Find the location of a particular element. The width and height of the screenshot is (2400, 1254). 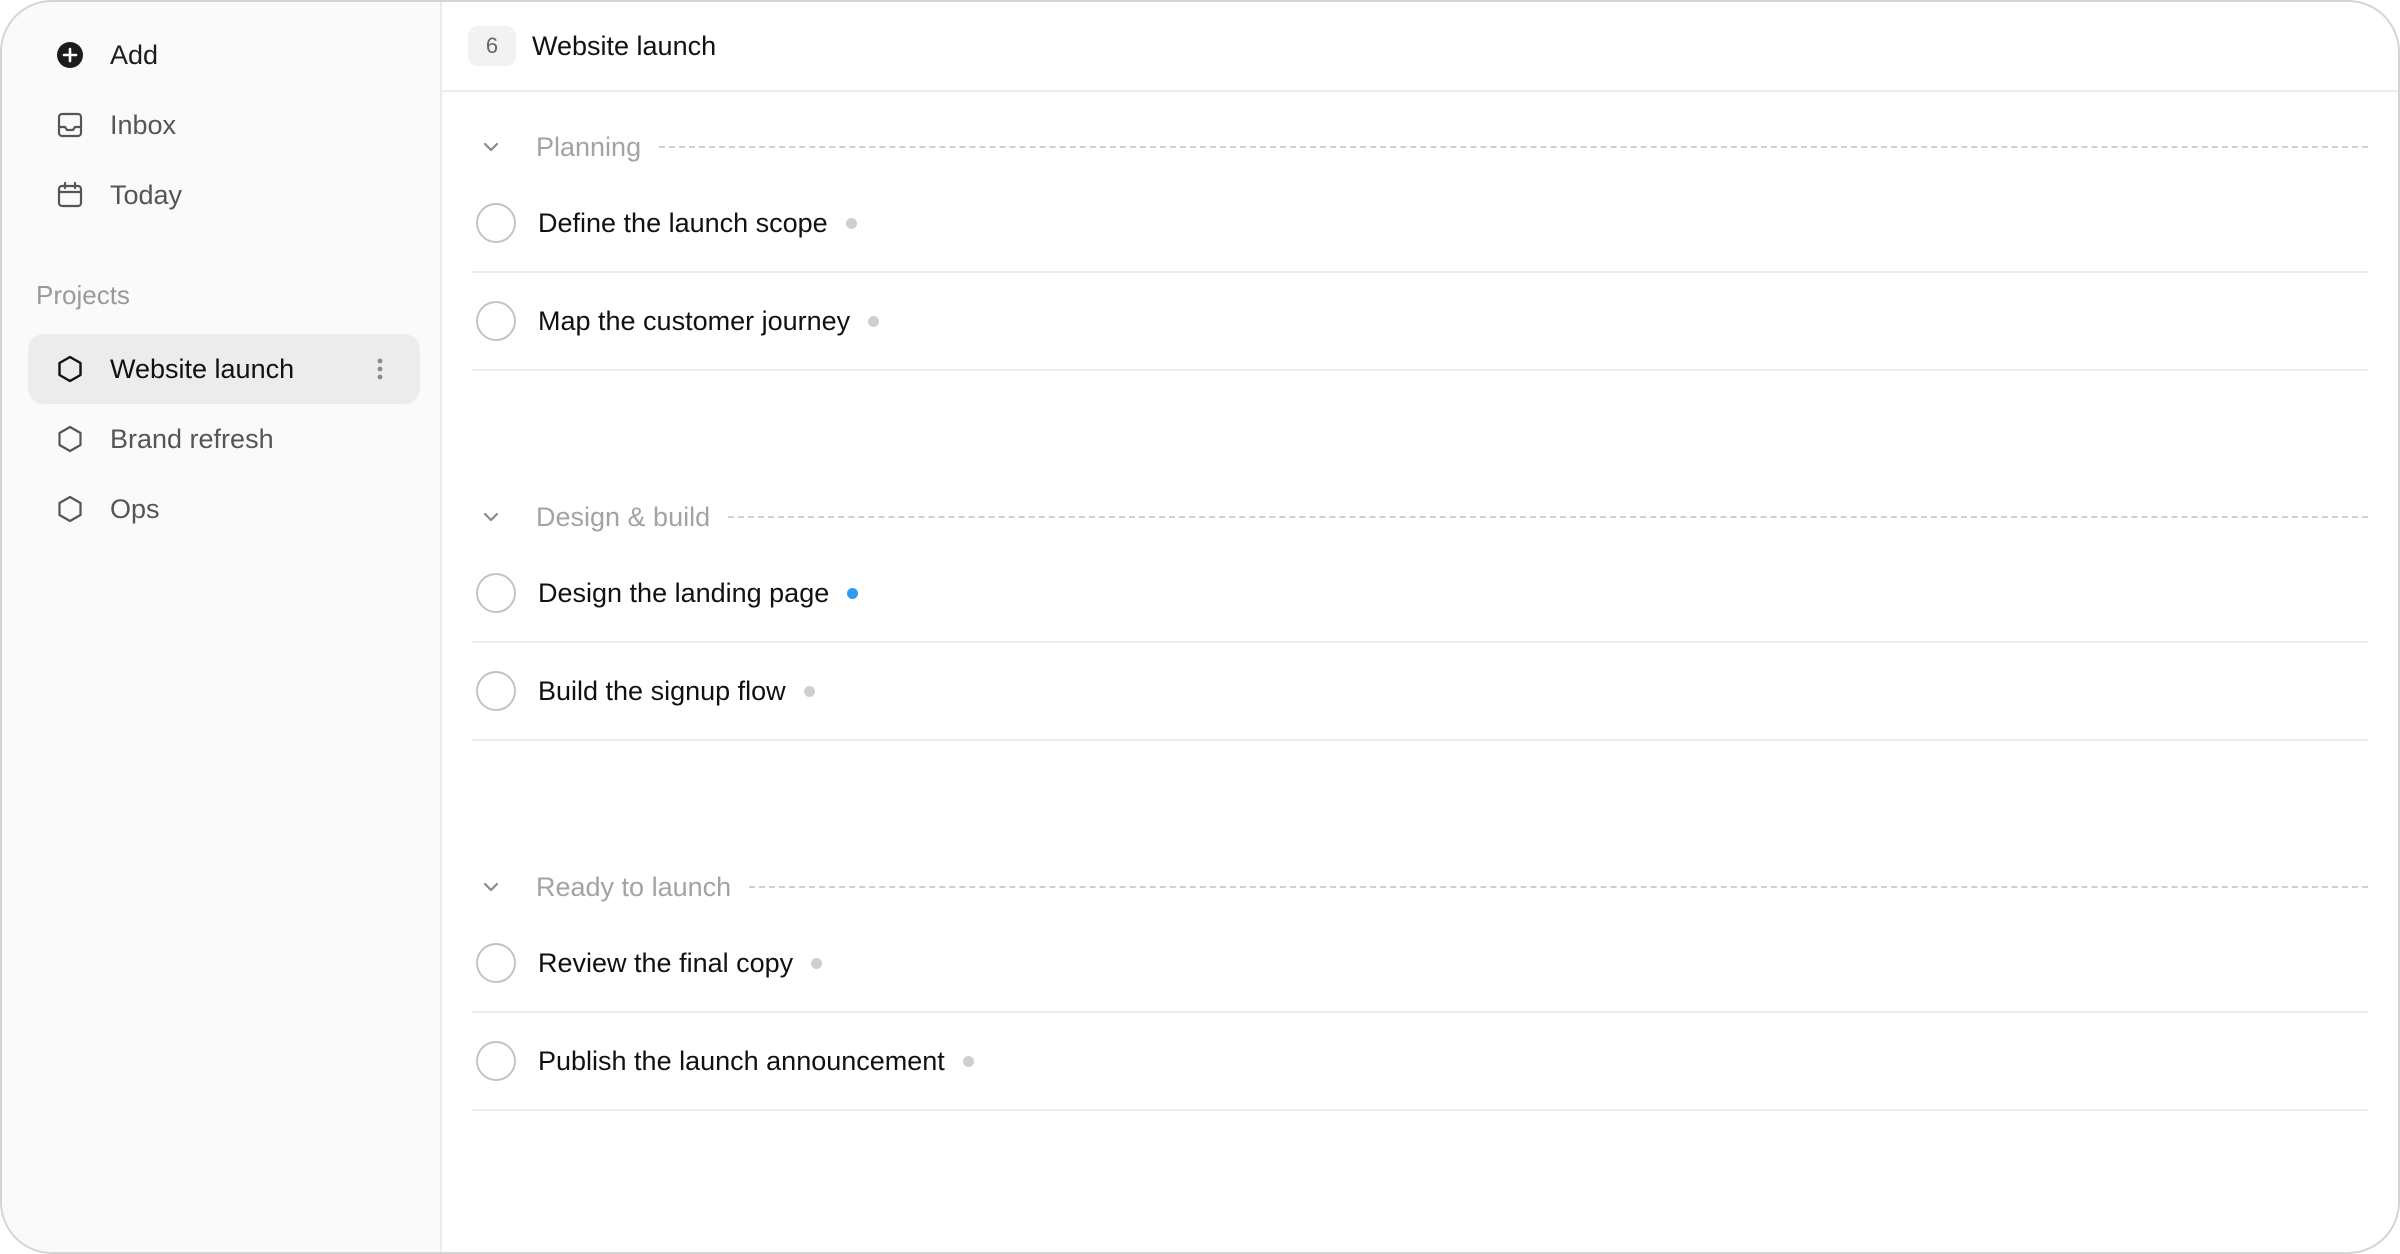

group-header: Ready to launch is located at coordinates (1420, 887).